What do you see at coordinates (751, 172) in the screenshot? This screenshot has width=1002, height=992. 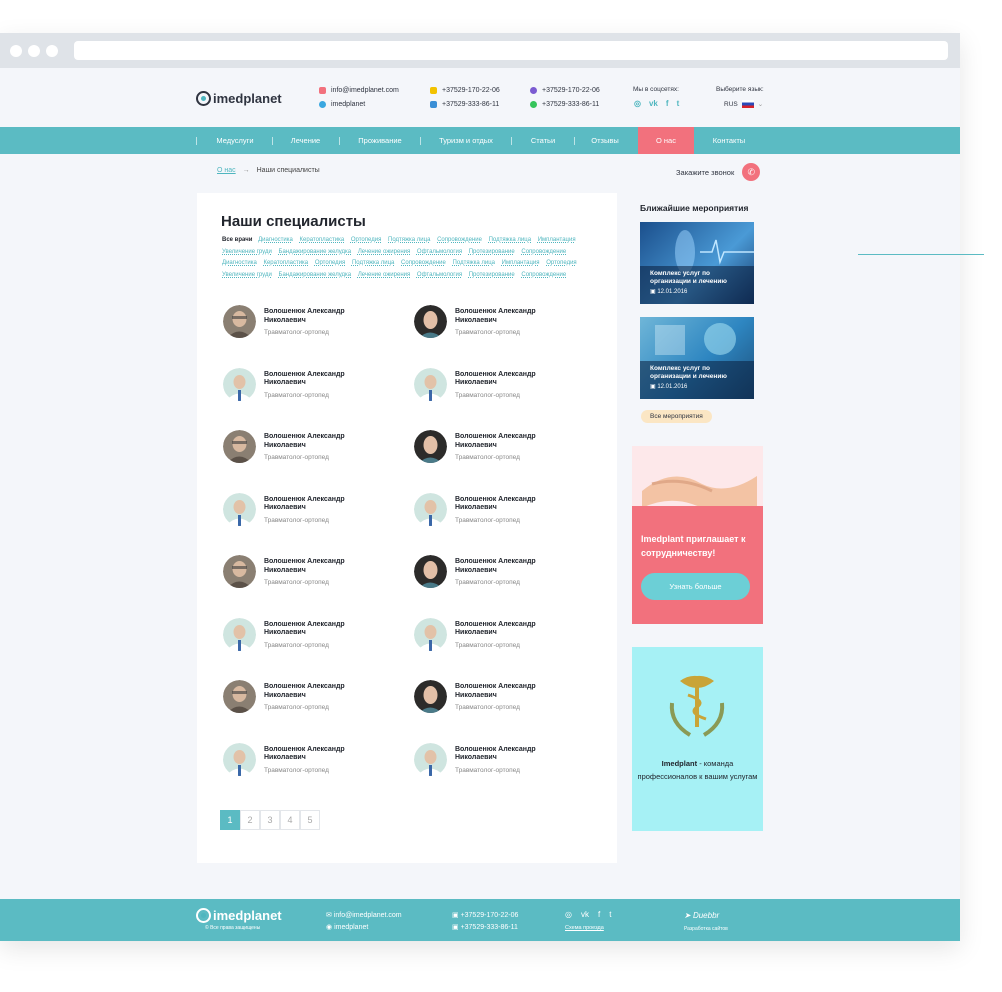 I see `phone-icon: ✆` at bounding box center [751, 172].